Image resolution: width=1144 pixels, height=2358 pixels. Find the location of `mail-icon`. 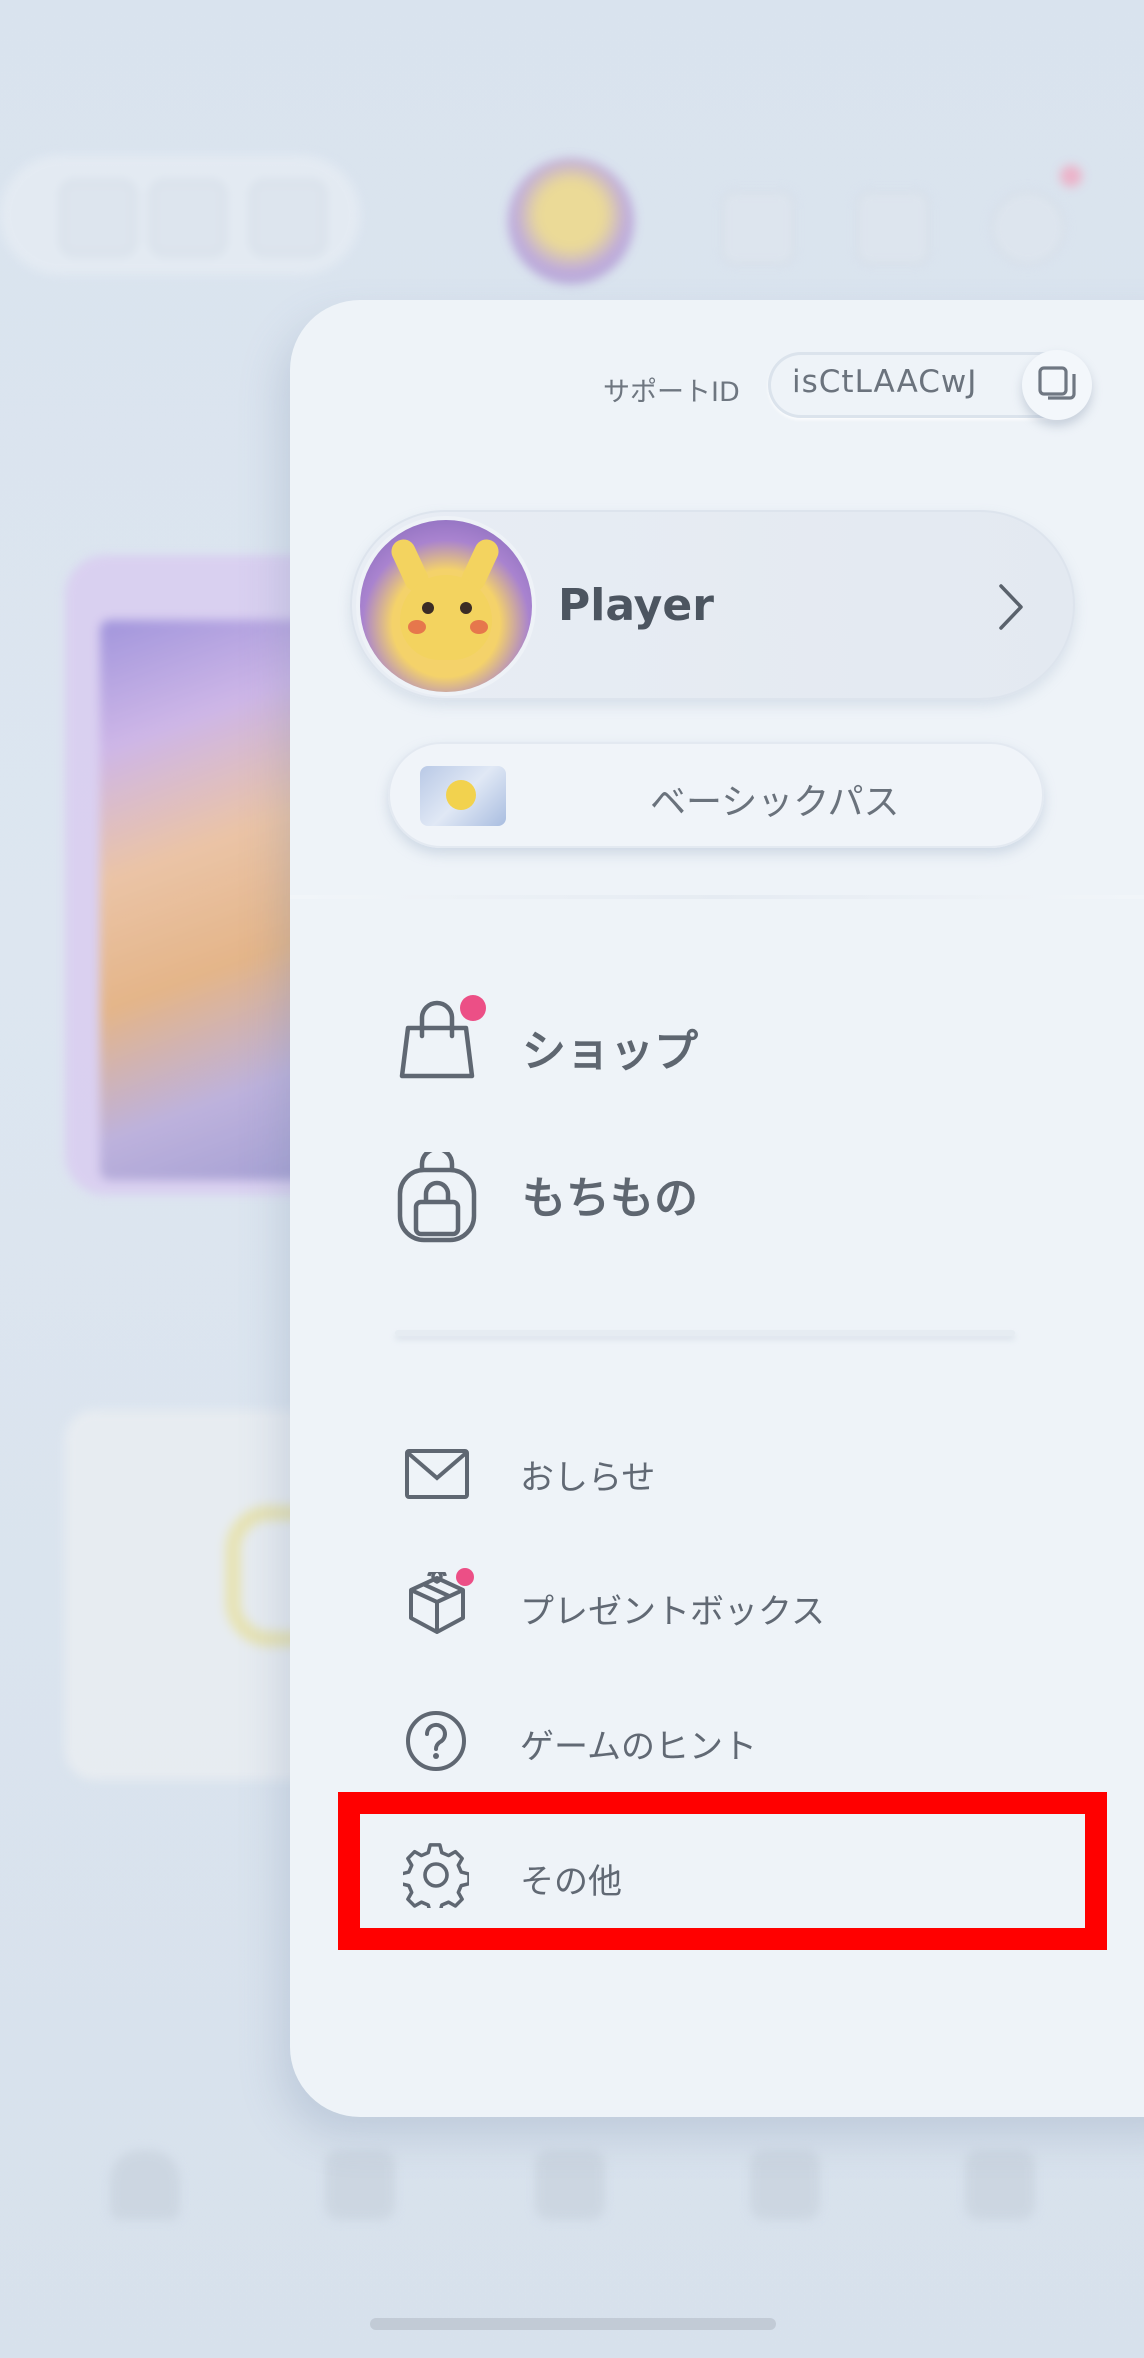

mail-icon is located at coordinates (437, 1474).